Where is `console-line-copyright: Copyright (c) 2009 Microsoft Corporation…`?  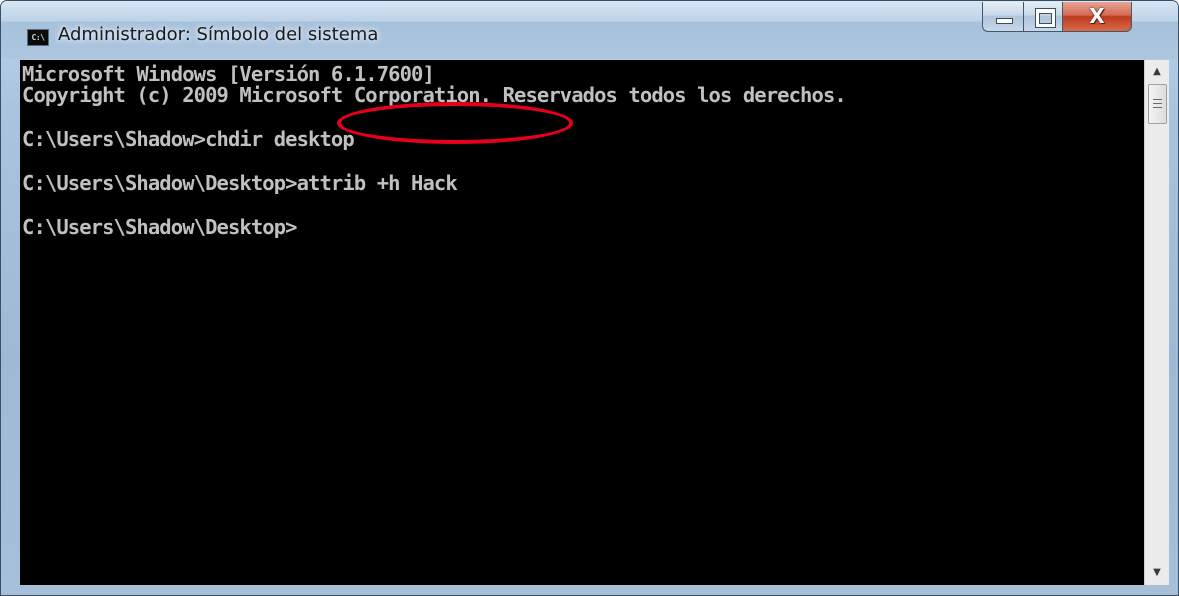 console-line-copyright: Copyright (c) 2009 Microsoft Corporation… is located at coordinates (434, 95).